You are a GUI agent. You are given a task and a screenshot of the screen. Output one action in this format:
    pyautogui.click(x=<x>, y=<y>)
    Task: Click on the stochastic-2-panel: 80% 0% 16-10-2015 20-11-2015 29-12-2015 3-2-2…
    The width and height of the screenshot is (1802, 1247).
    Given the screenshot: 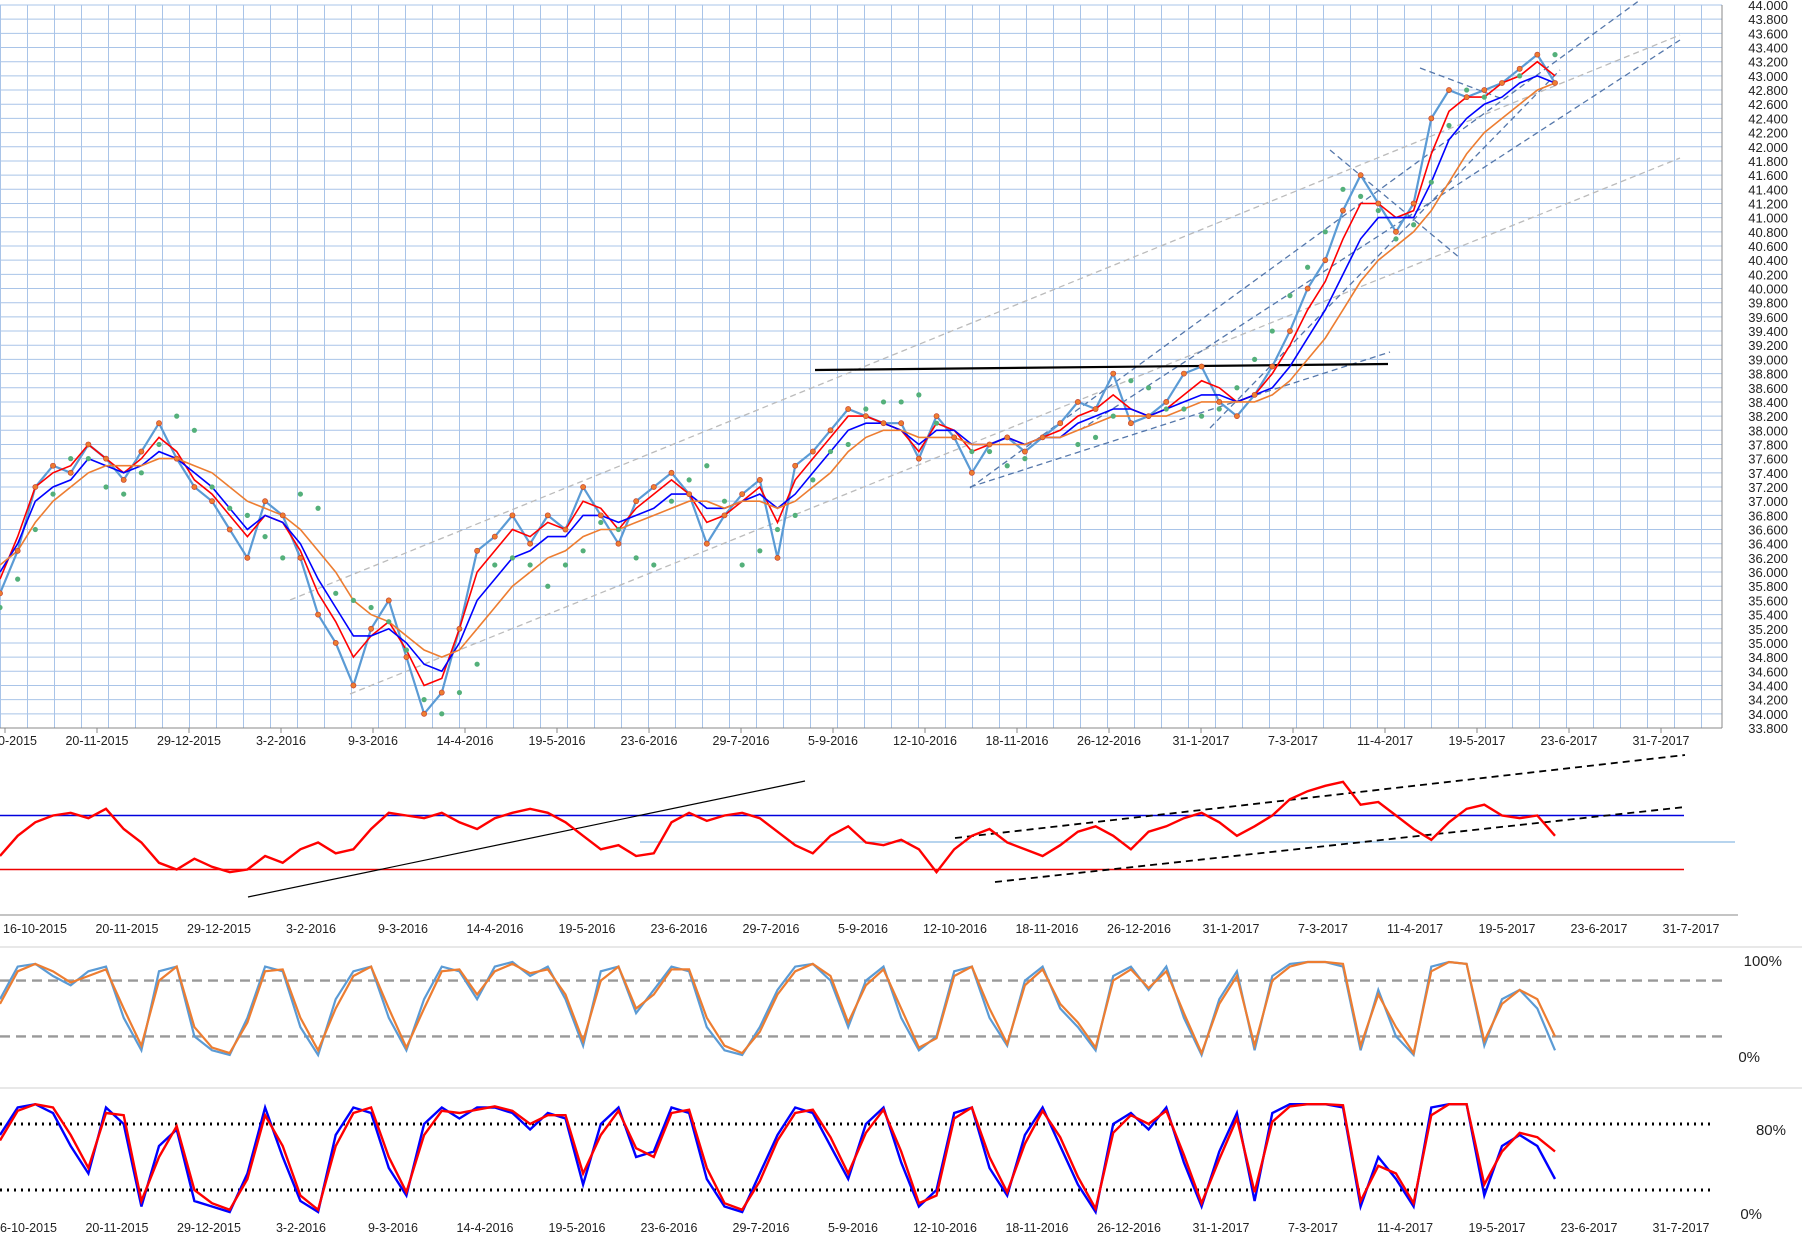 What is the action you would take?
    pyautogui.click(x=893, y=1168)
    